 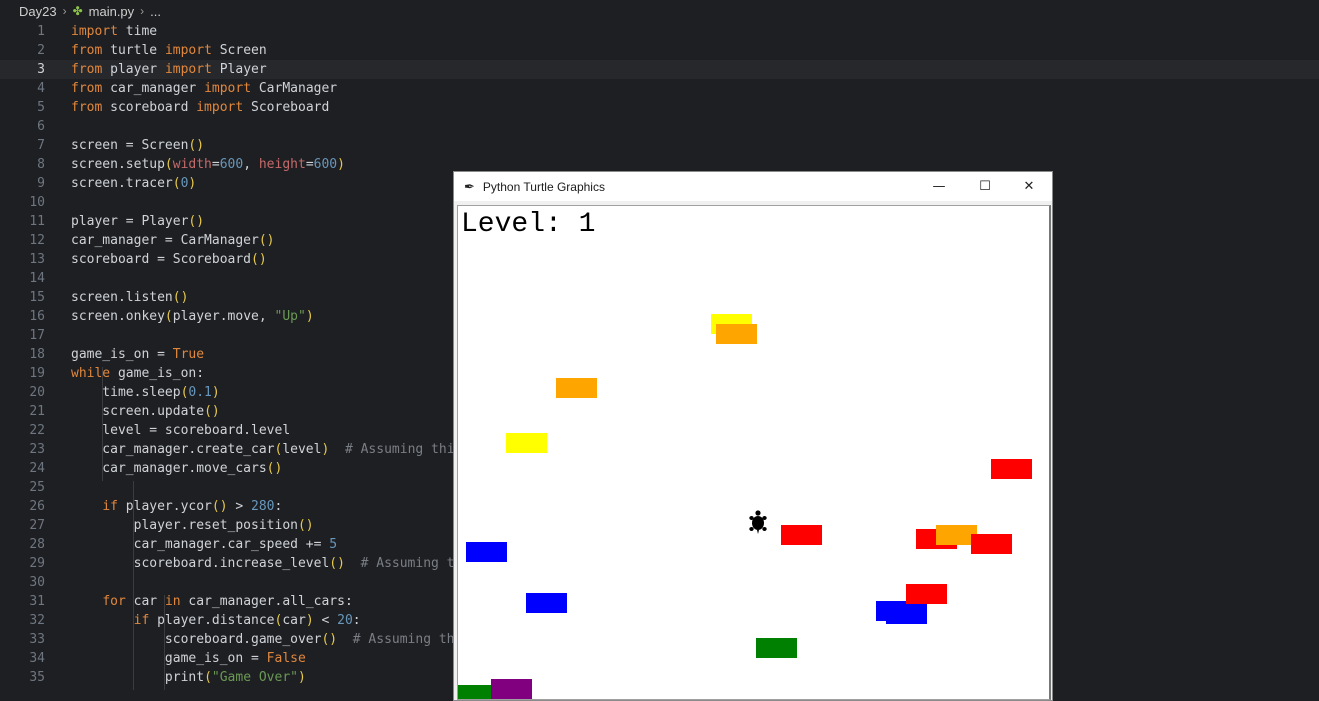 What do you see at coordinates (145, 601) in the screenshot?
I see `code-token: car` at bounding box center [145, 601].